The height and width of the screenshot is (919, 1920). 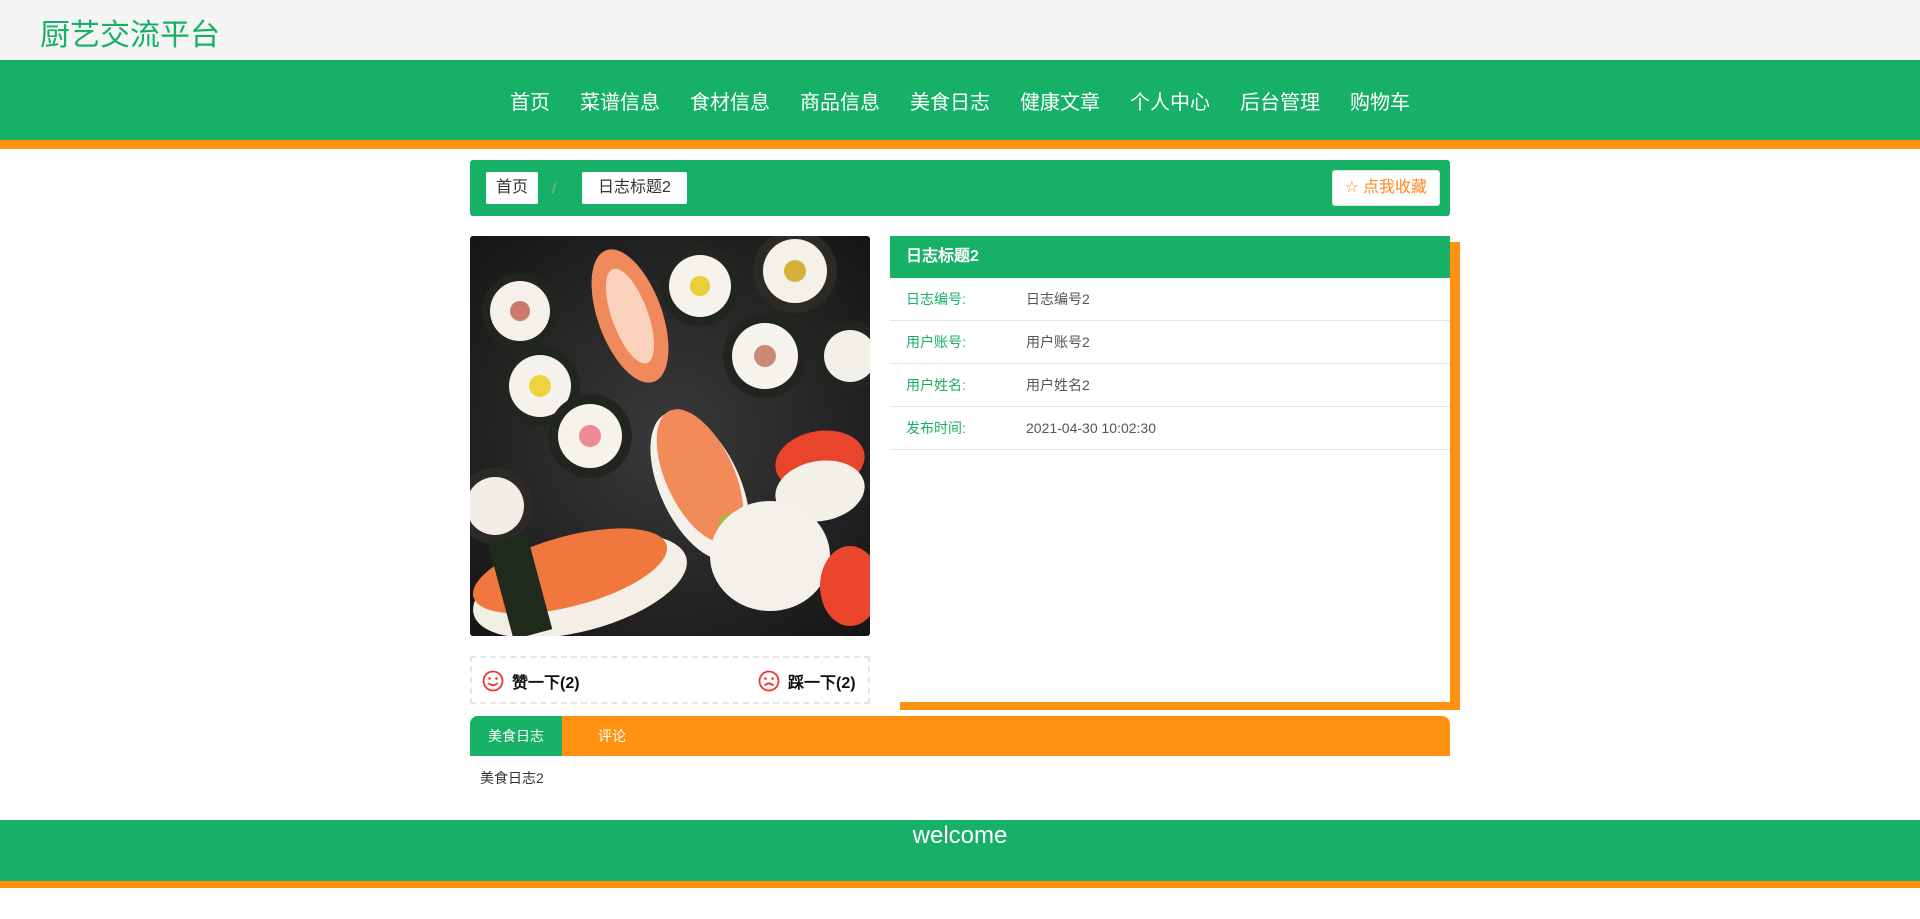 I want to click on field-value: 用户账号2, so click(x=1058, y=342).